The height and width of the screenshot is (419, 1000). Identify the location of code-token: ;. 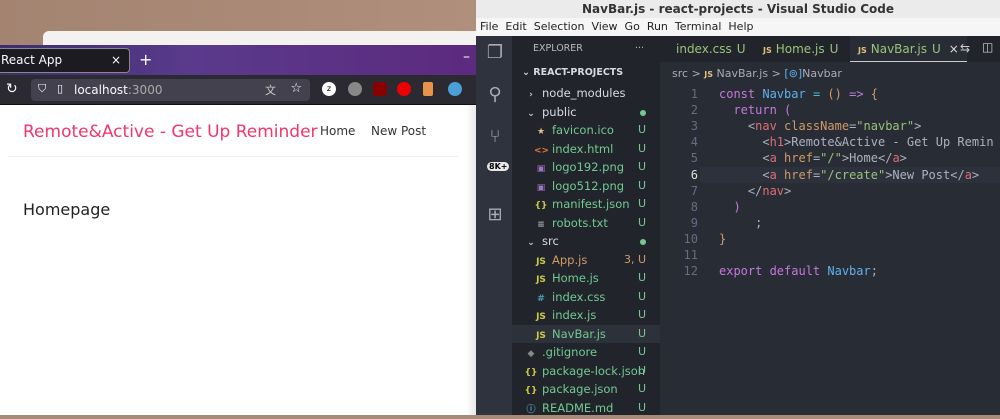
(874, 271).